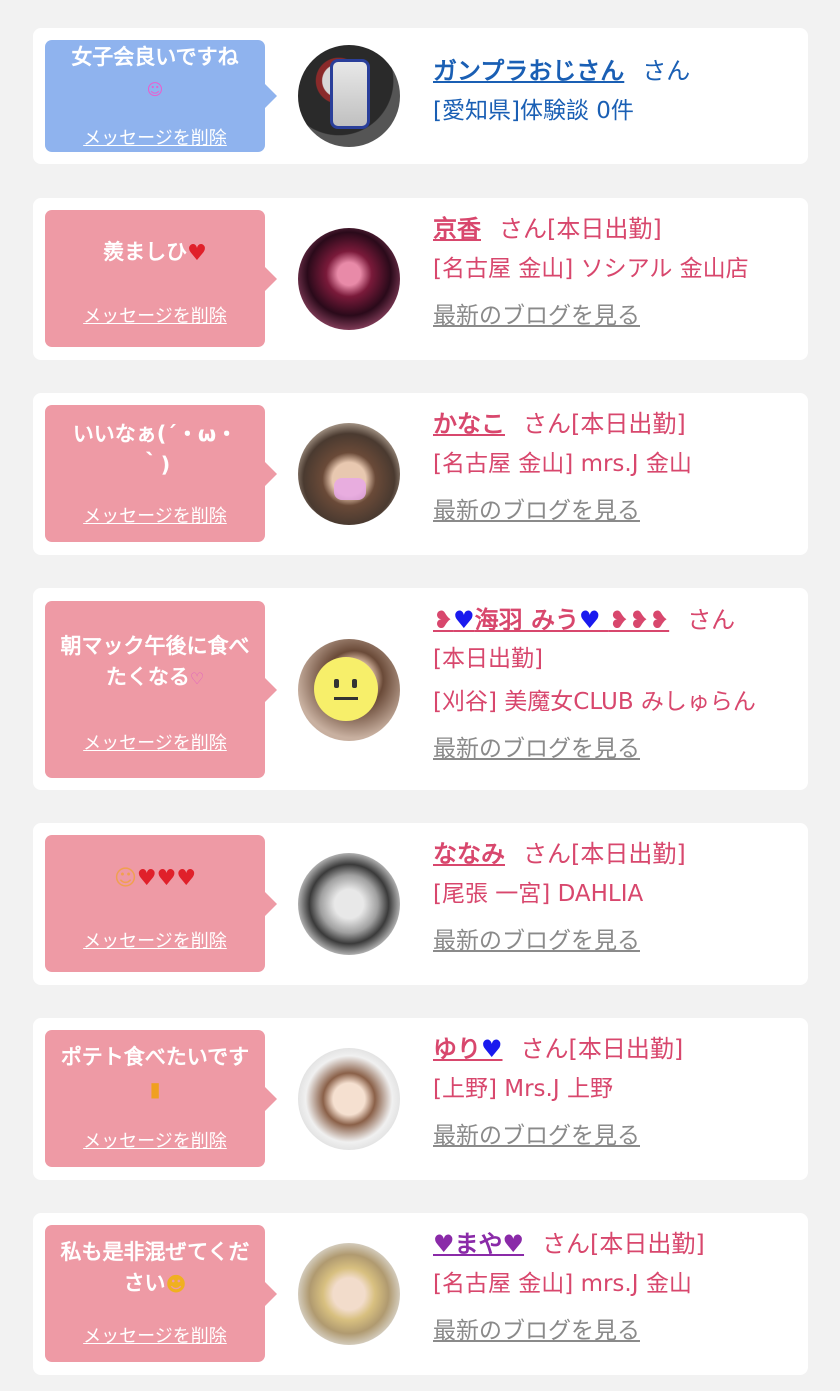 Image resolution: width=840 pixels, height=1391 pixels. What do you see at coordinates (469, 424) in the screenshot?
I see `user-name-link: かなこ` at bounding box center [469, 424].